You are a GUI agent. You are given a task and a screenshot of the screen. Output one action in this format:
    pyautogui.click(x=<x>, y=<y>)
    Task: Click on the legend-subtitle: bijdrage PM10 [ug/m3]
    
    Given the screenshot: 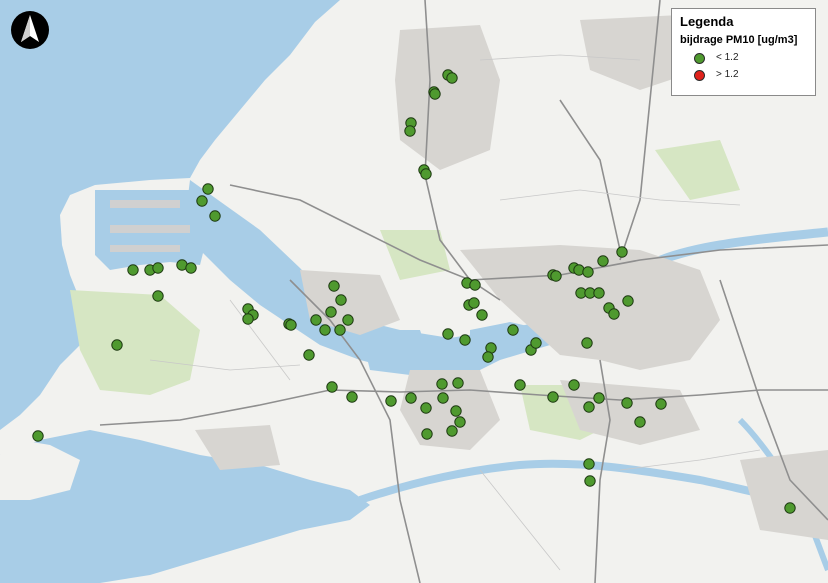 What is the action you would take?
    pyautogui.click(x=739, y=40)
    